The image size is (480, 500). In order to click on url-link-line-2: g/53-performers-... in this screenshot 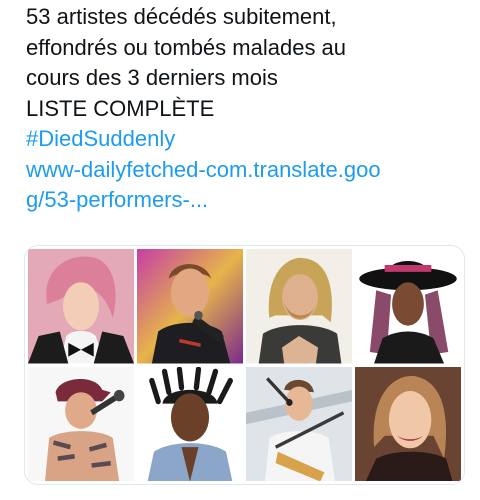, I will do `click(251, 200)`.